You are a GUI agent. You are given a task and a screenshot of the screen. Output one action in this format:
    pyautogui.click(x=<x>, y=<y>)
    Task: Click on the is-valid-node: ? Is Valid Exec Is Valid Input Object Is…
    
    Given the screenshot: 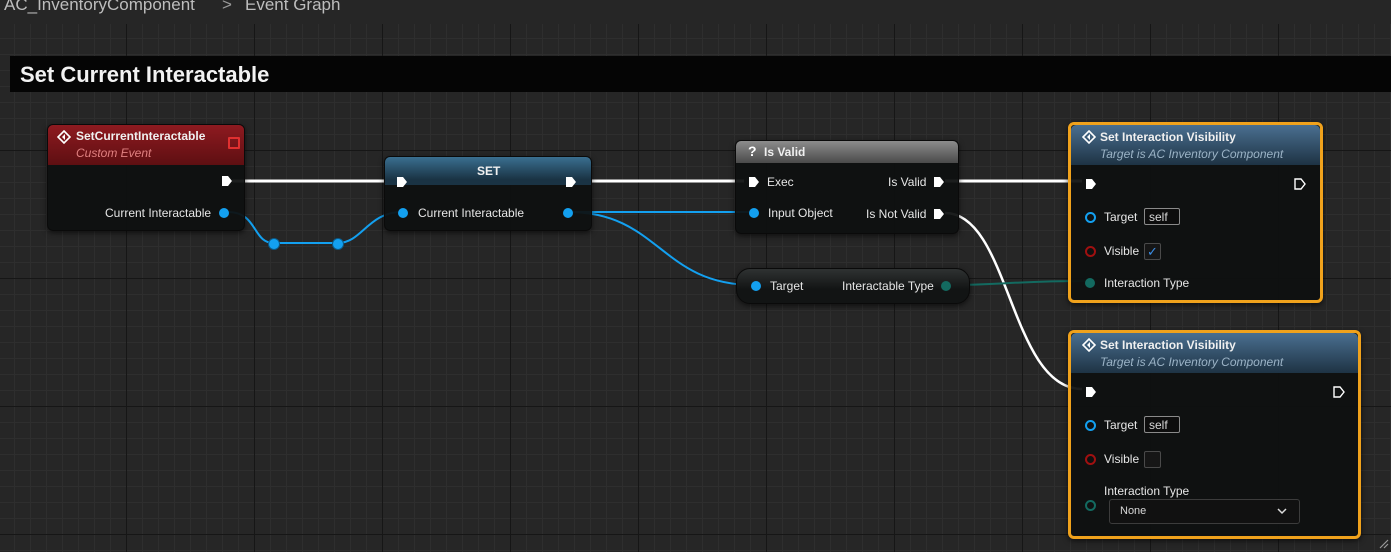 What is the action you would take?
    pyautogui.click(x=847, y=187)
    